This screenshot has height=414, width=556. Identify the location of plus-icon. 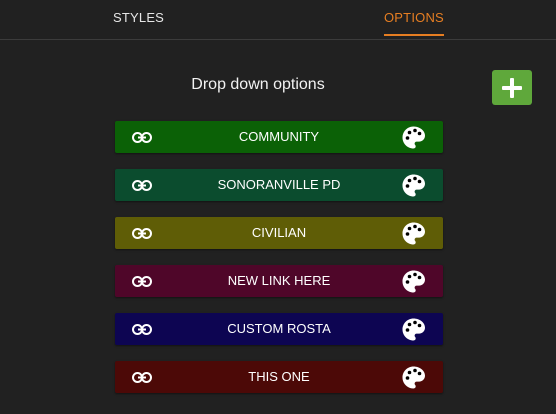
(512, 88).